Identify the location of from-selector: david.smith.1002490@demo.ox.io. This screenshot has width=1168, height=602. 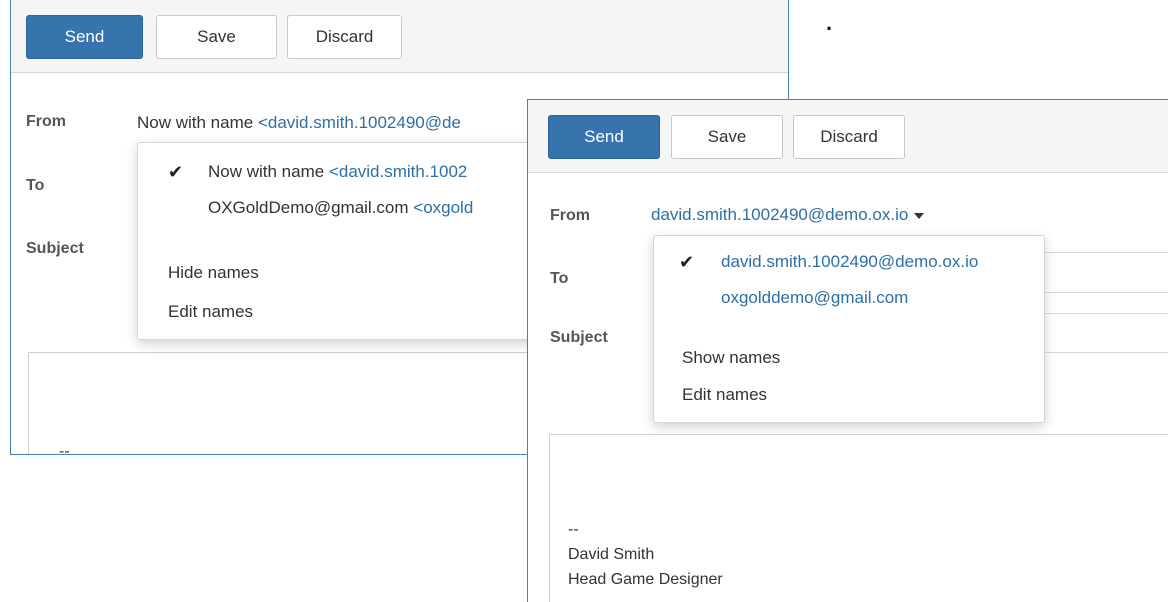
(788, 215).